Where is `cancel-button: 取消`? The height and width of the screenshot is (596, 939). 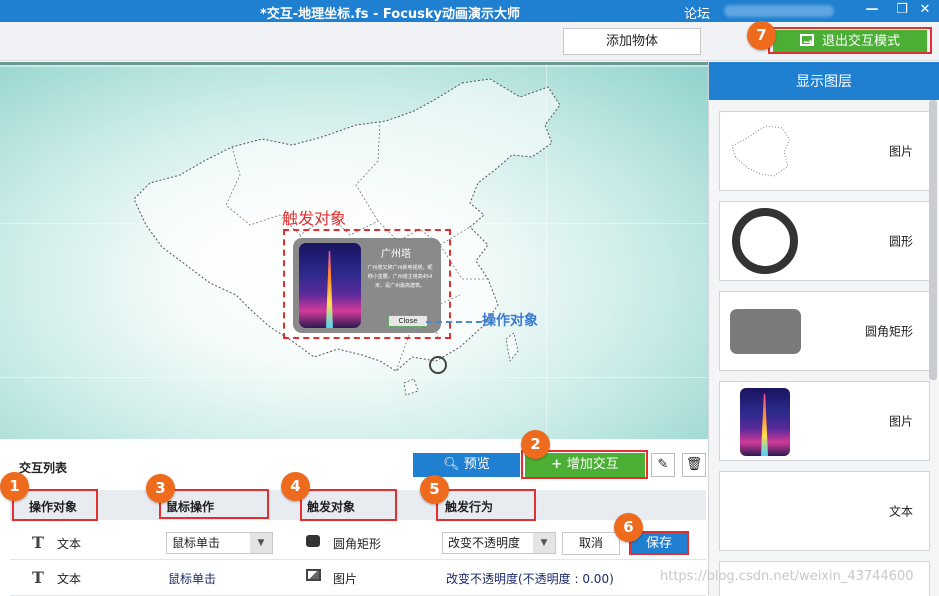 cancel-button: 取消 is located at coordinates (591, 543).